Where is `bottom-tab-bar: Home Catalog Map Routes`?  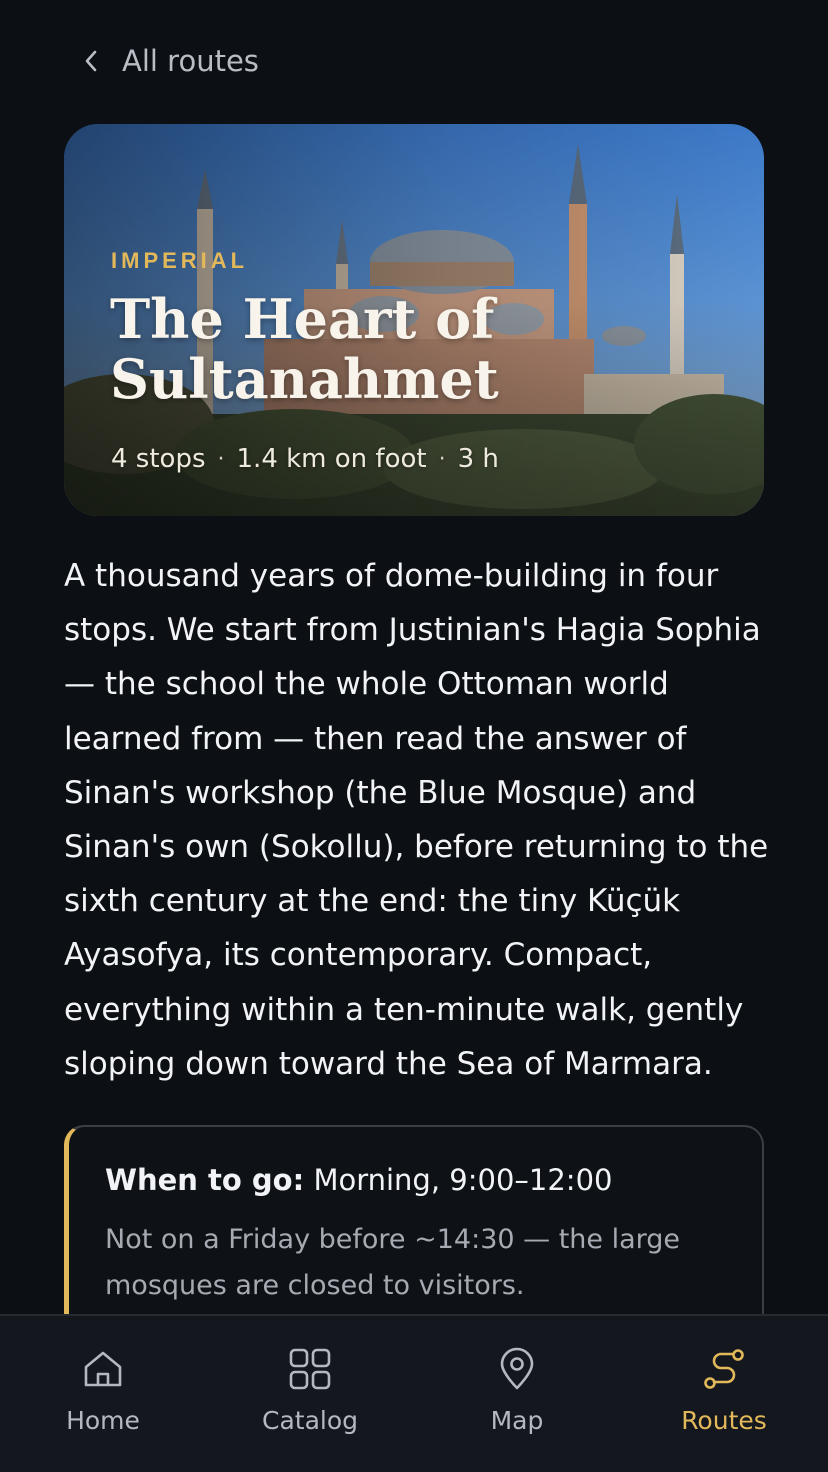 bottom-tab-bar: Home Catalog Map Routes is located at coordinates (414, 1393).